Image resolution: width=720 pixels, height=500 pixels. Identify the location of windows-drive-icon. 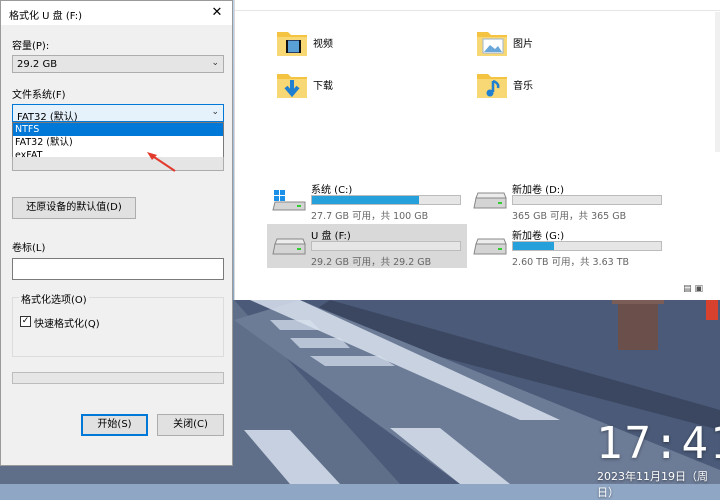
(289, 200).